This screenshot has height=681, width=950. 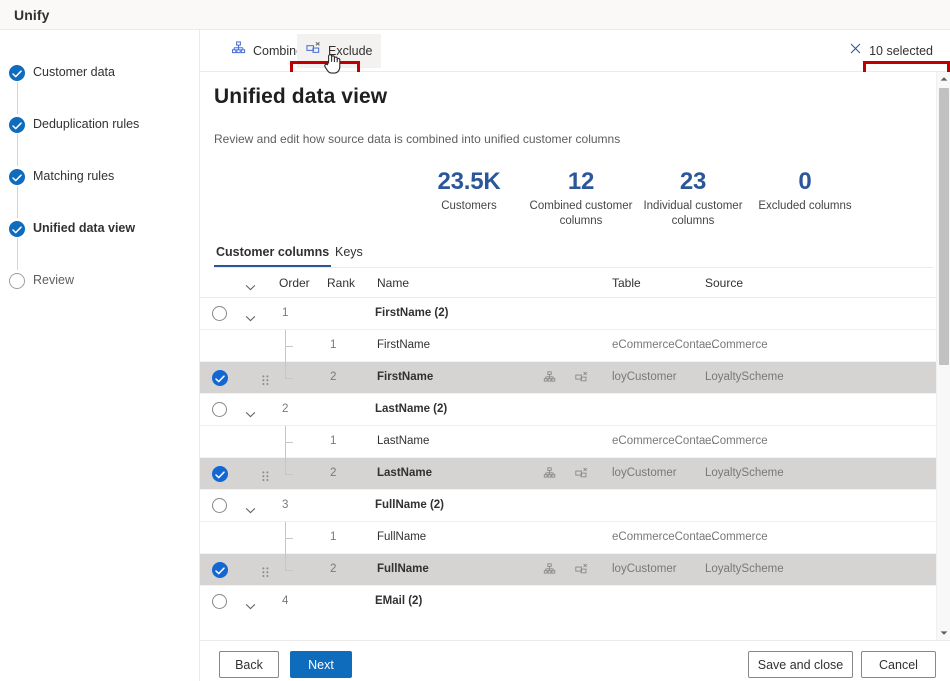 I want to click on cell-order: 1, so click(x=285, y=313).